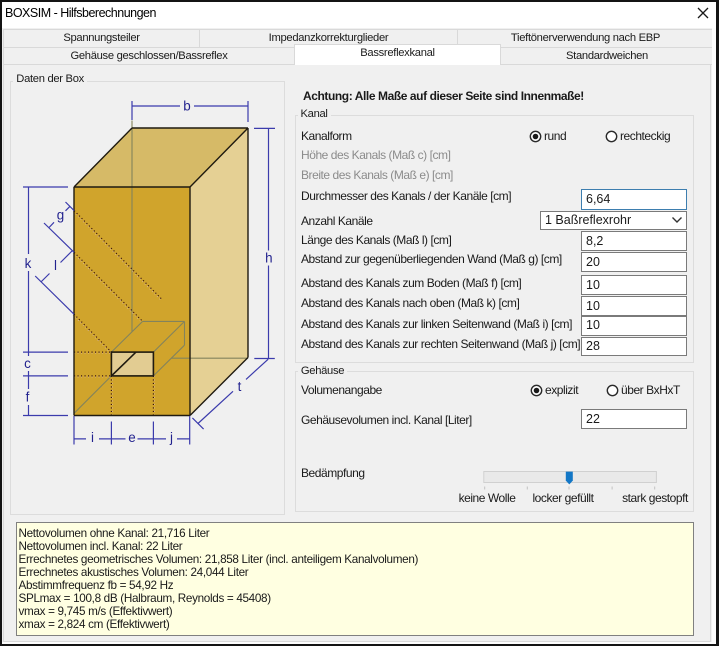  Describe the element at coordinates (92, 437) in the screenshot. I see `svg-text: i` at that location.